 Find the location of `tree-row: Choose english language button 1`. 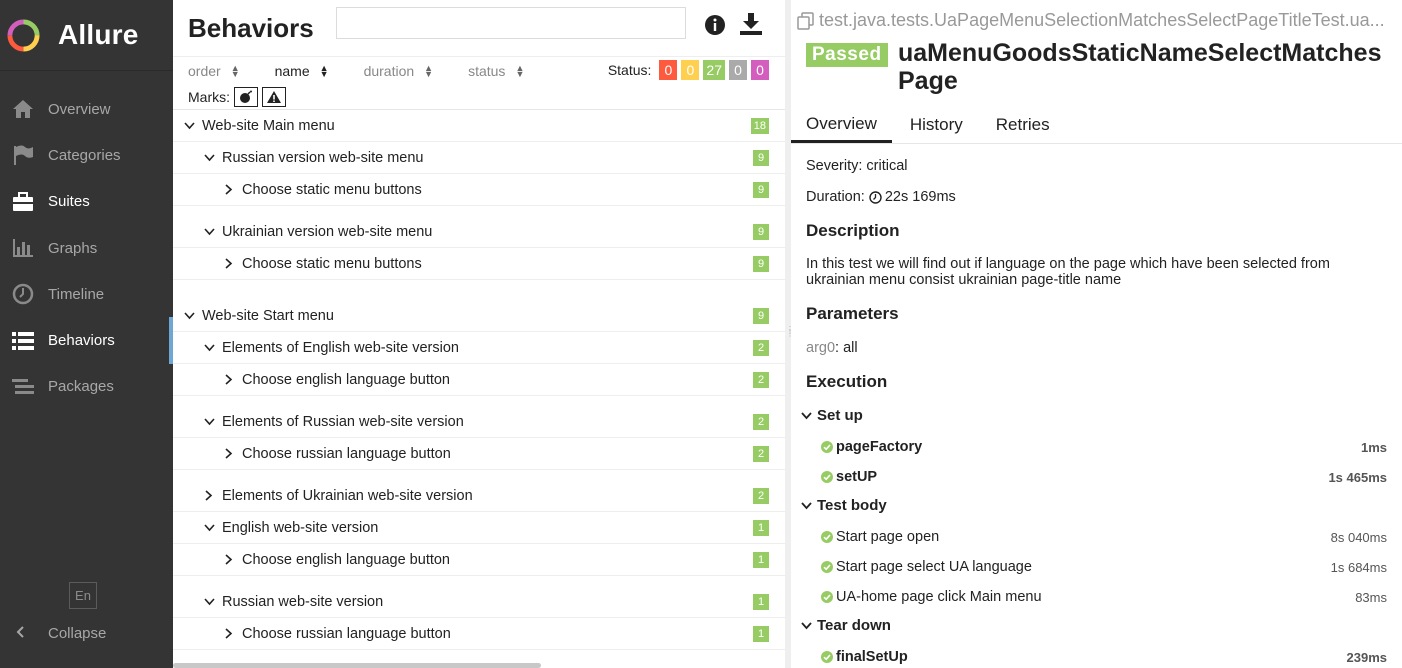

tree-row: Choose english language button 1 is located at coordinates (479, 560).